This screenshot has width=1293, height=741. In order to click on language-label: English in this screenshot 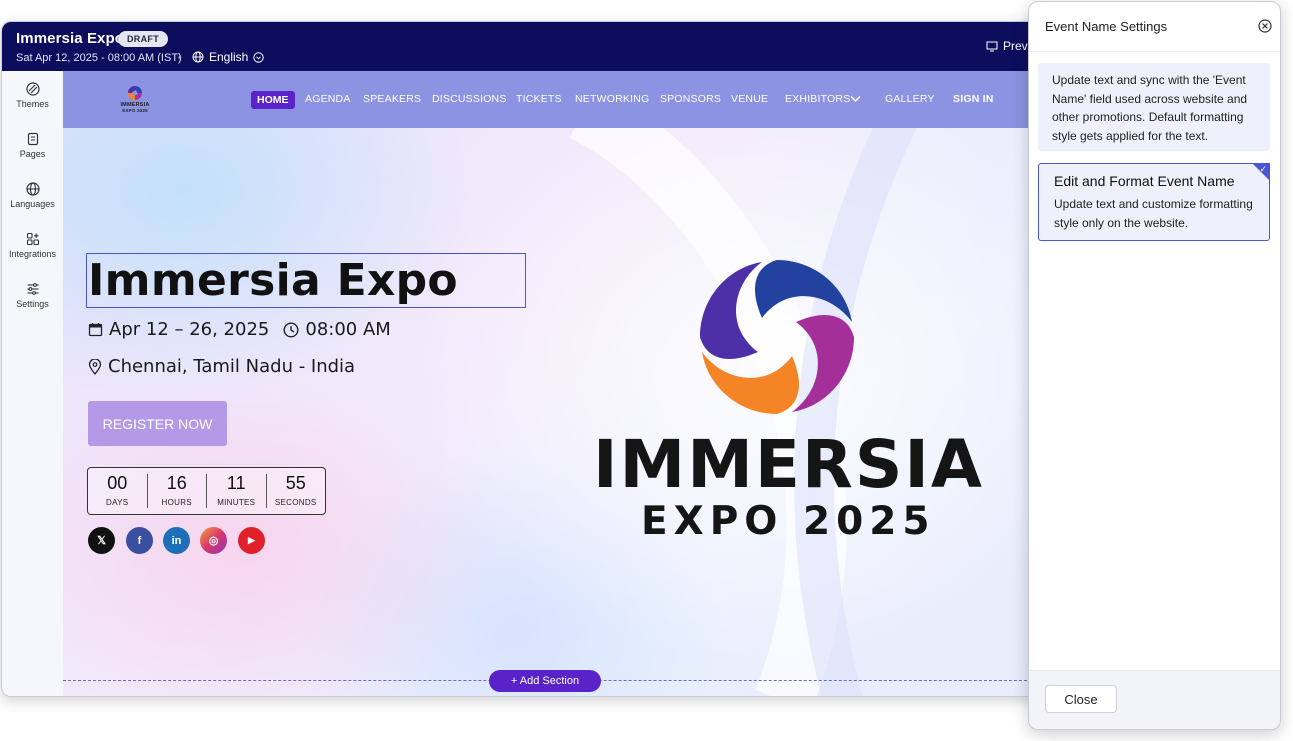, I will do `click(229, 57)`.